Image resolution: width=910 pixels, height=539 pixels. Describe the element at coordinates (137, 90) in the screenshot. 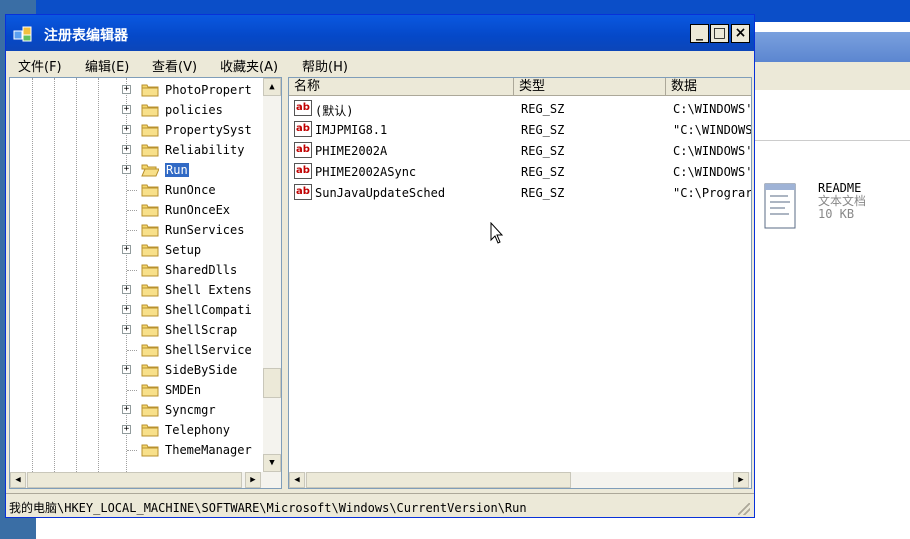

I see `tree-item: + PhotoPropert` at that location.